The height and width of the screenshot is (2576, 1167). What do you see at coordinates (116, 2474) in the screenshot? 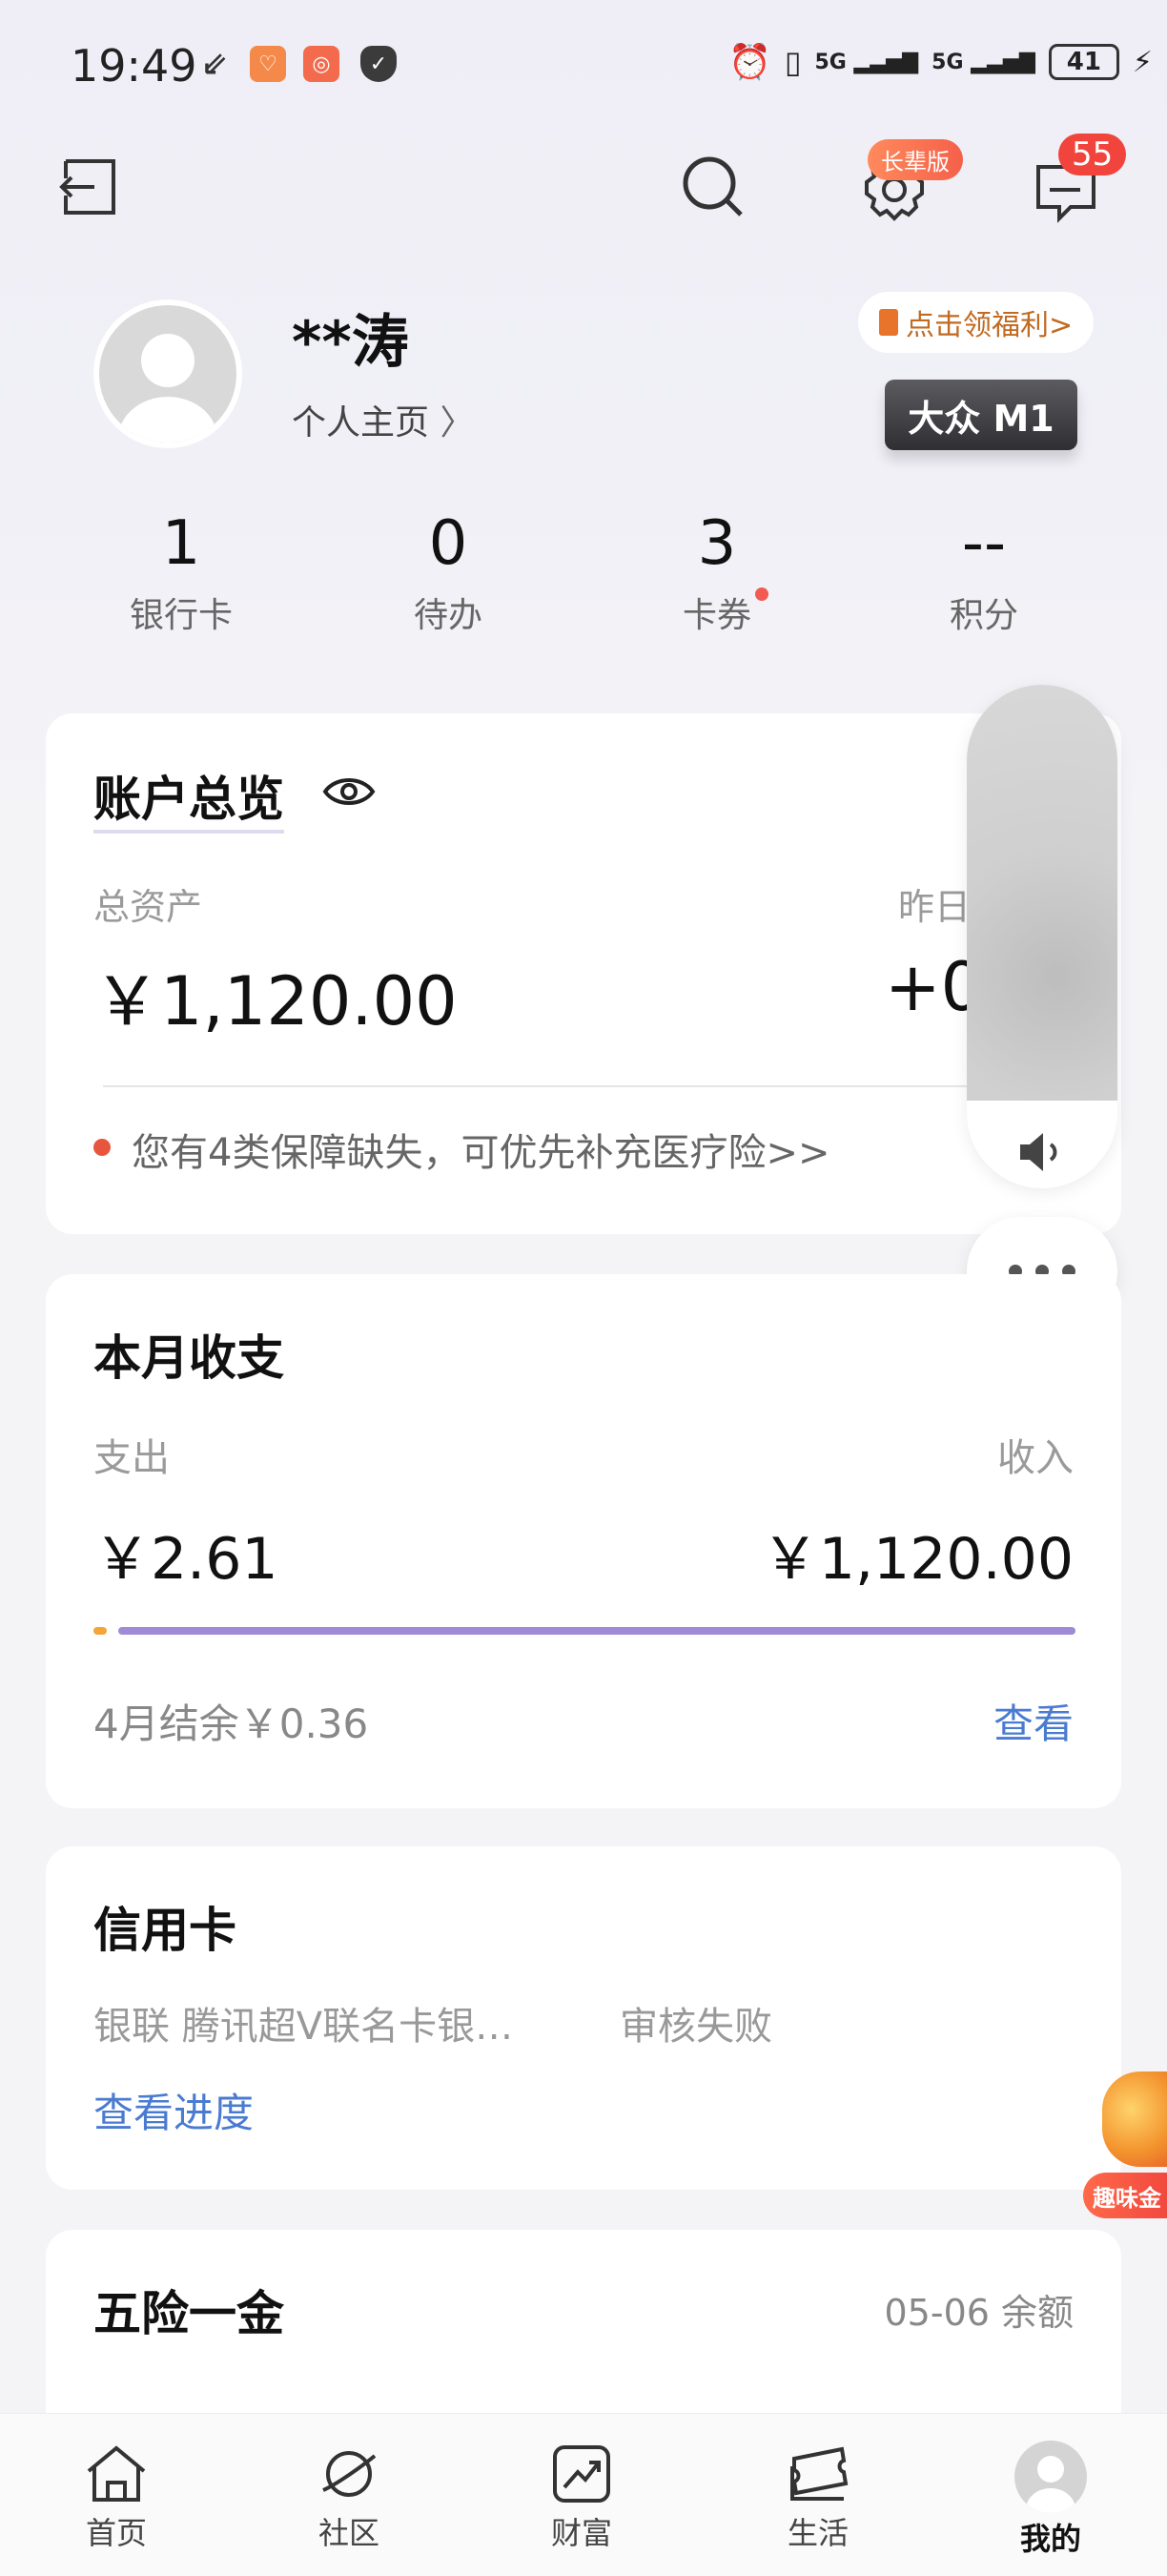
I see `home-icon` at bounding box center [116, 2474].